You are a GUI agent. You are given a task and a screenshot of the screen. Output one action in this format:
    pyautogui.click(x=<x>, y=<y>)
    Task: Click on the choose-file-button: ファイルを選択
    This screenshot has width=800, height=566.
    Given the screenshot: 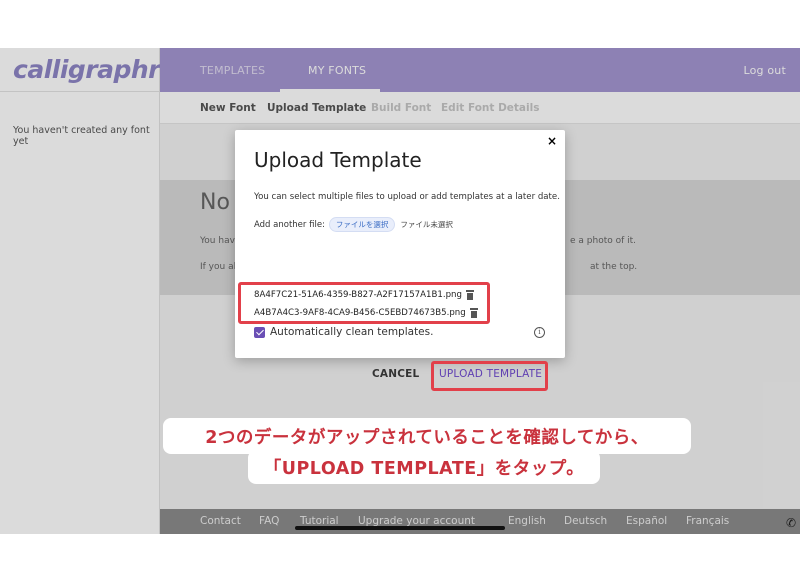 What is the action you would take?
    pyautogui.click(x=362, y=224)
    